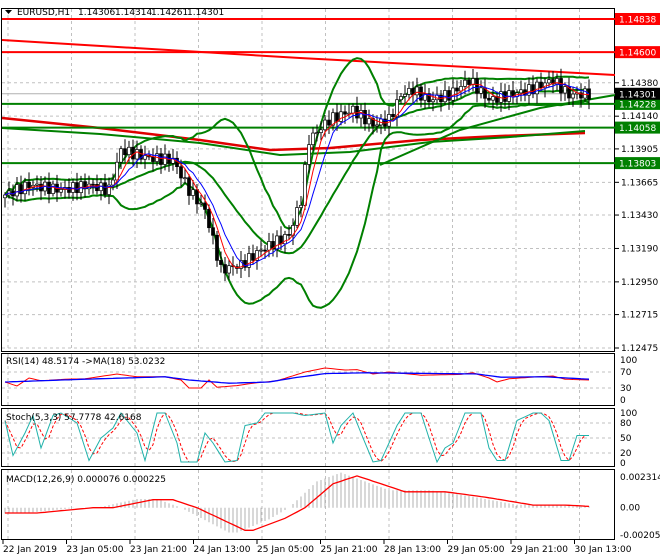  Describe the element at coordinates (639, 216) in the screenshot. I see `price-tick-label: 1.13430` at that location.